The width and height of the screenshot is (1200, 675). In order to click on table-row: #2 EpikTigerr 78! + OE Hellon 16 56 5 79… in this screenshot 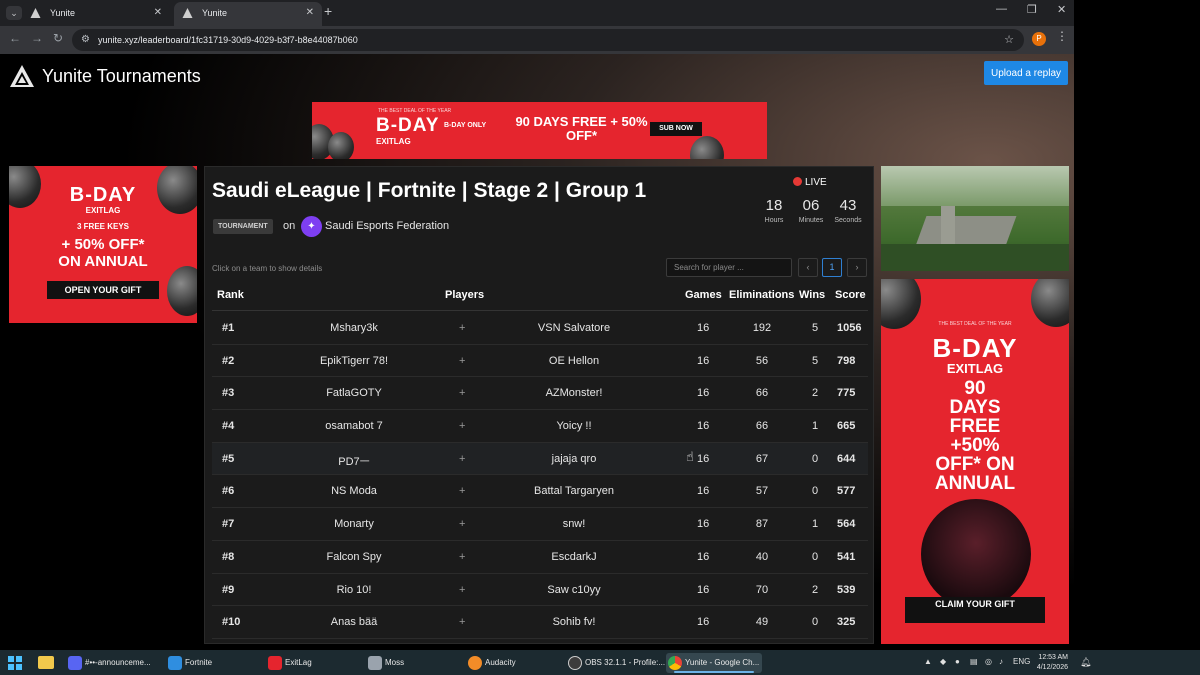, I will do `click(540, 361)`.